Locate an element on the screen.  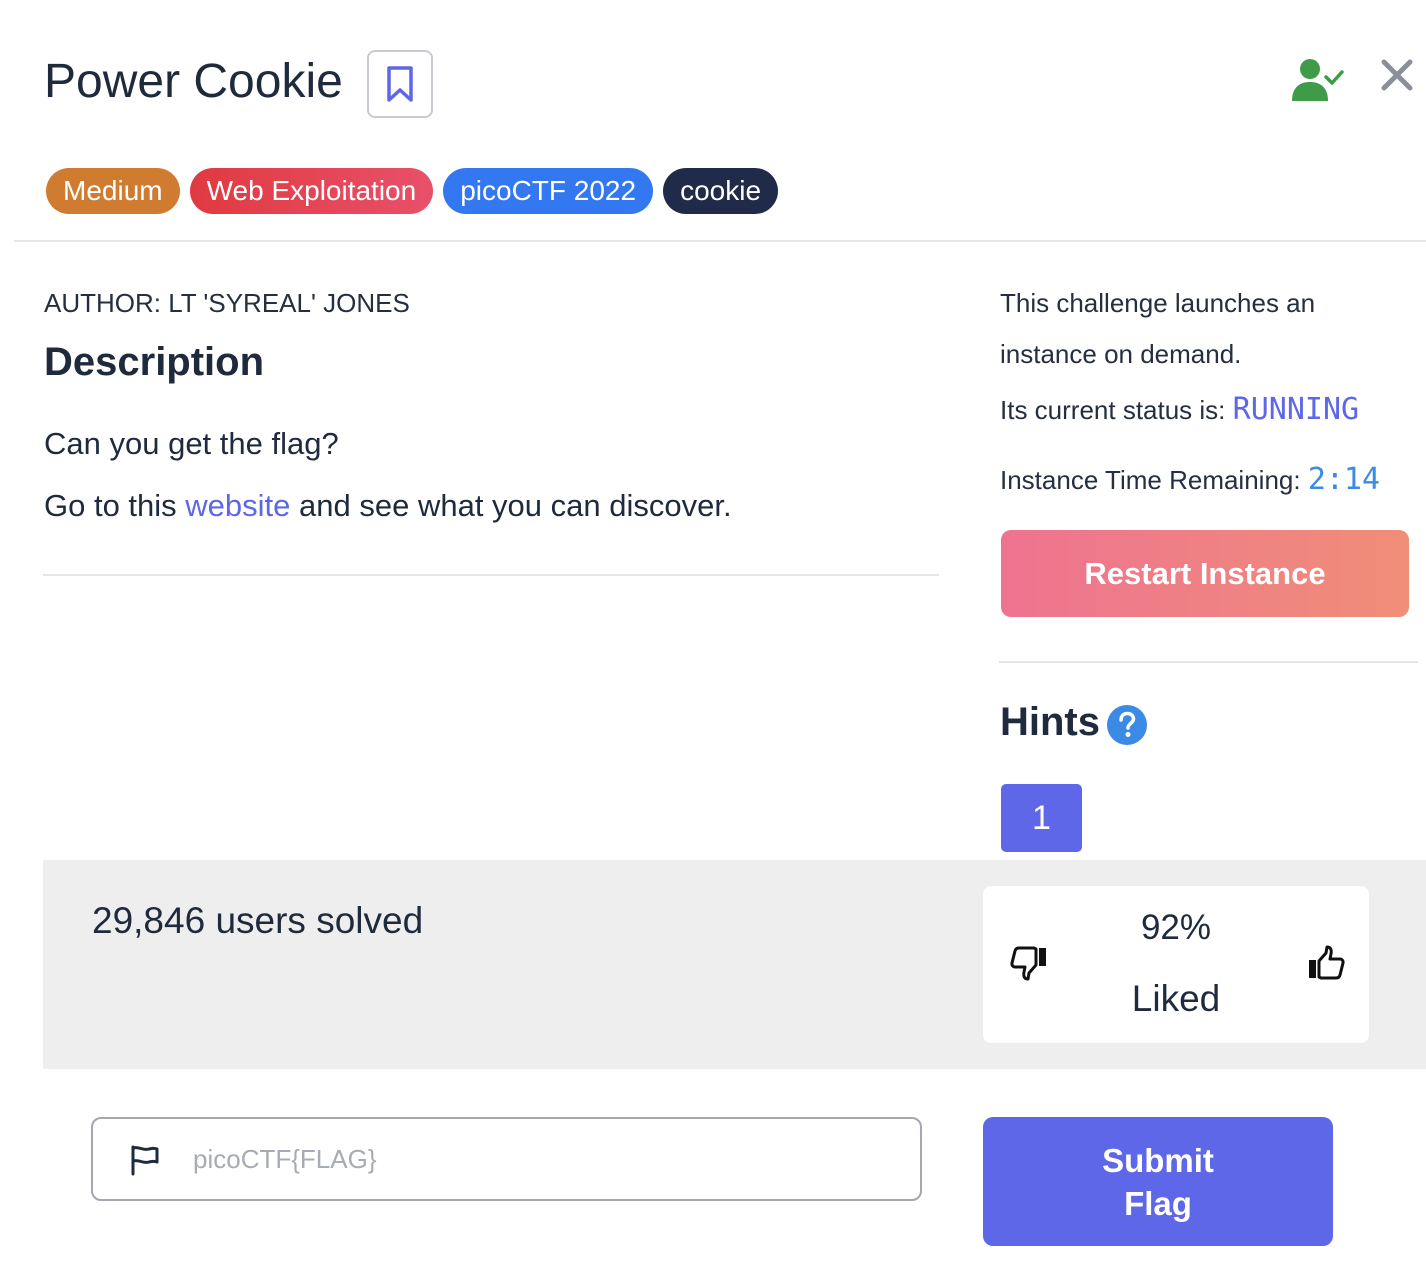
instance-time: Instance Time Remaining: 2:14 is located at coordinates (1190, 479).